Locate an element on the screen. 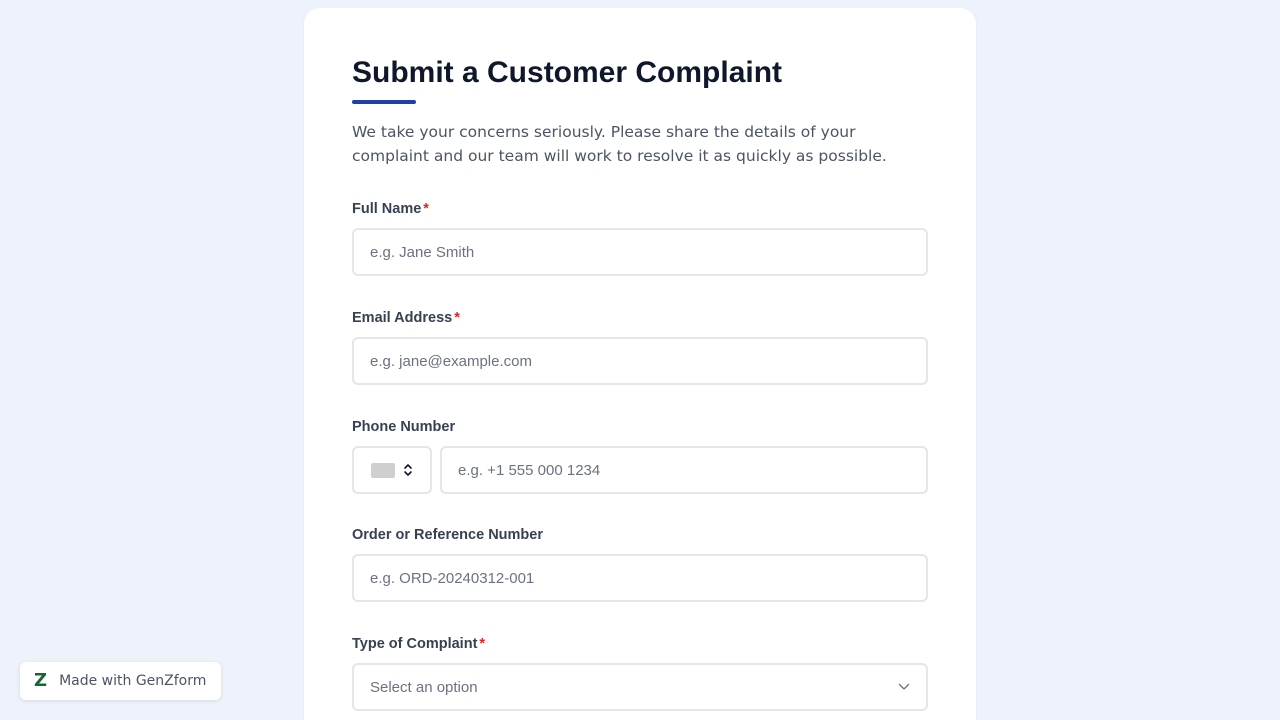 The image size is (1280, 720). email-field is located at coordinates (640, 361).